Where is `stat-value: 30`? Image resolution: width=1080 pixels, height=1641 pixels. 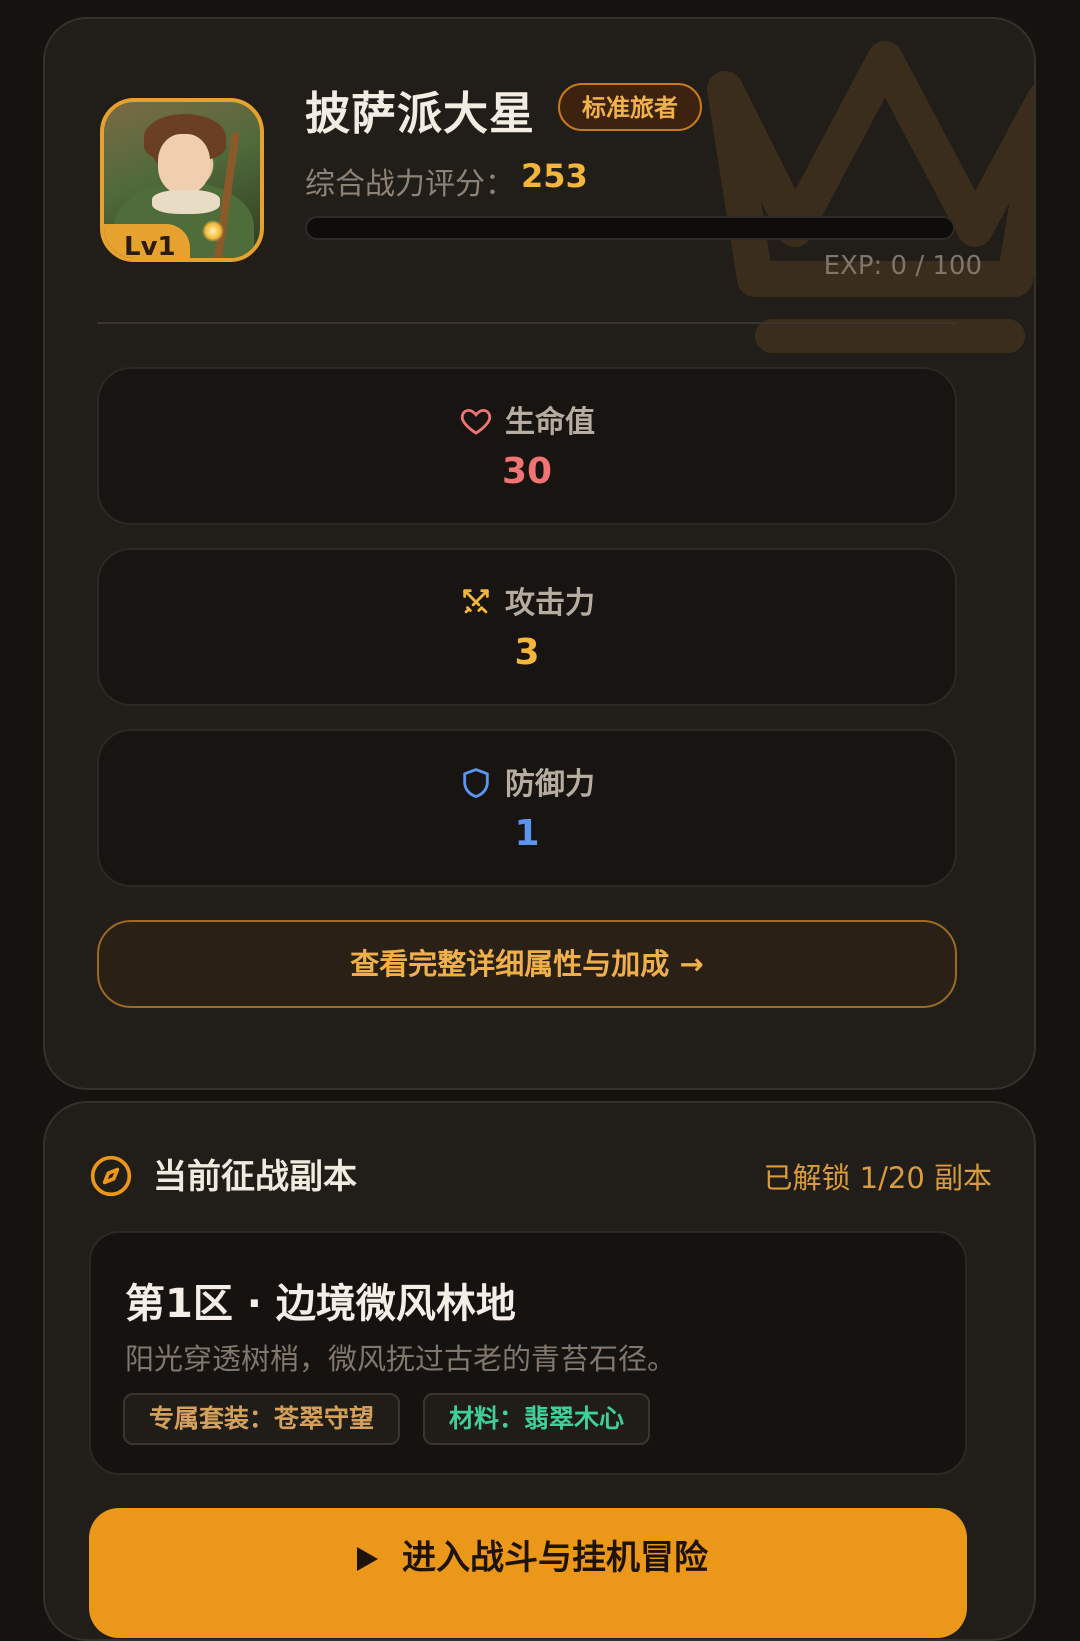 stat-value: 30 is located at coordinates (527, 471).